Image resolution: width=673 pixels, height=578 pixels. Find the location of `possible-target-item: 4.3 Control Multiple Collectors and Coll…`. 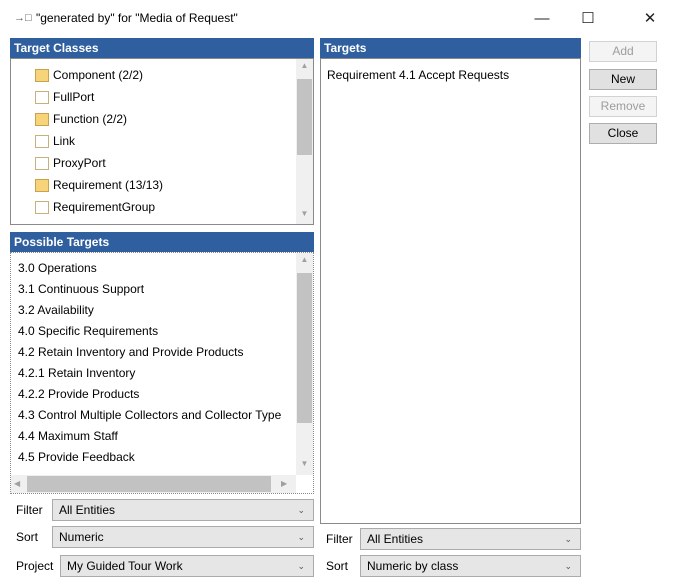

possible-target-item: 4.3 Control Multiple Collectors and Coll… is located at coordinates (158, 415).